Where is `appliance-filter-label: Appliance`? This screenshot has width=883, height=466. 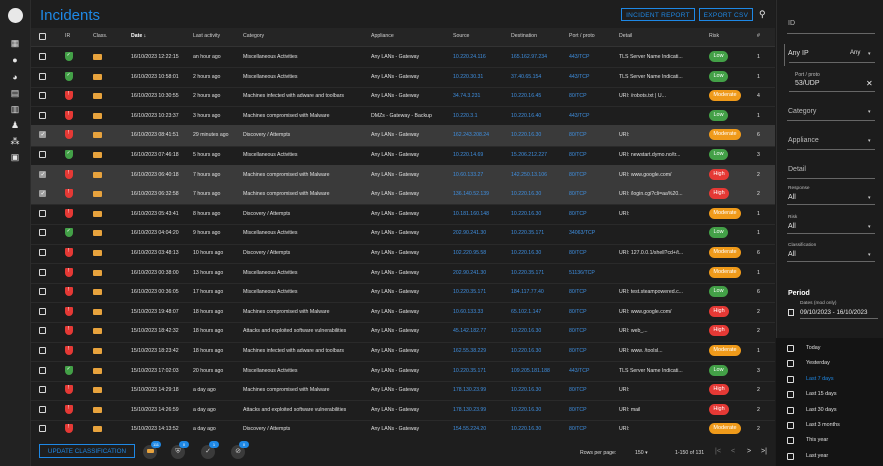
appliance-filter-label: Appliance is located at coordinates (803, 140).